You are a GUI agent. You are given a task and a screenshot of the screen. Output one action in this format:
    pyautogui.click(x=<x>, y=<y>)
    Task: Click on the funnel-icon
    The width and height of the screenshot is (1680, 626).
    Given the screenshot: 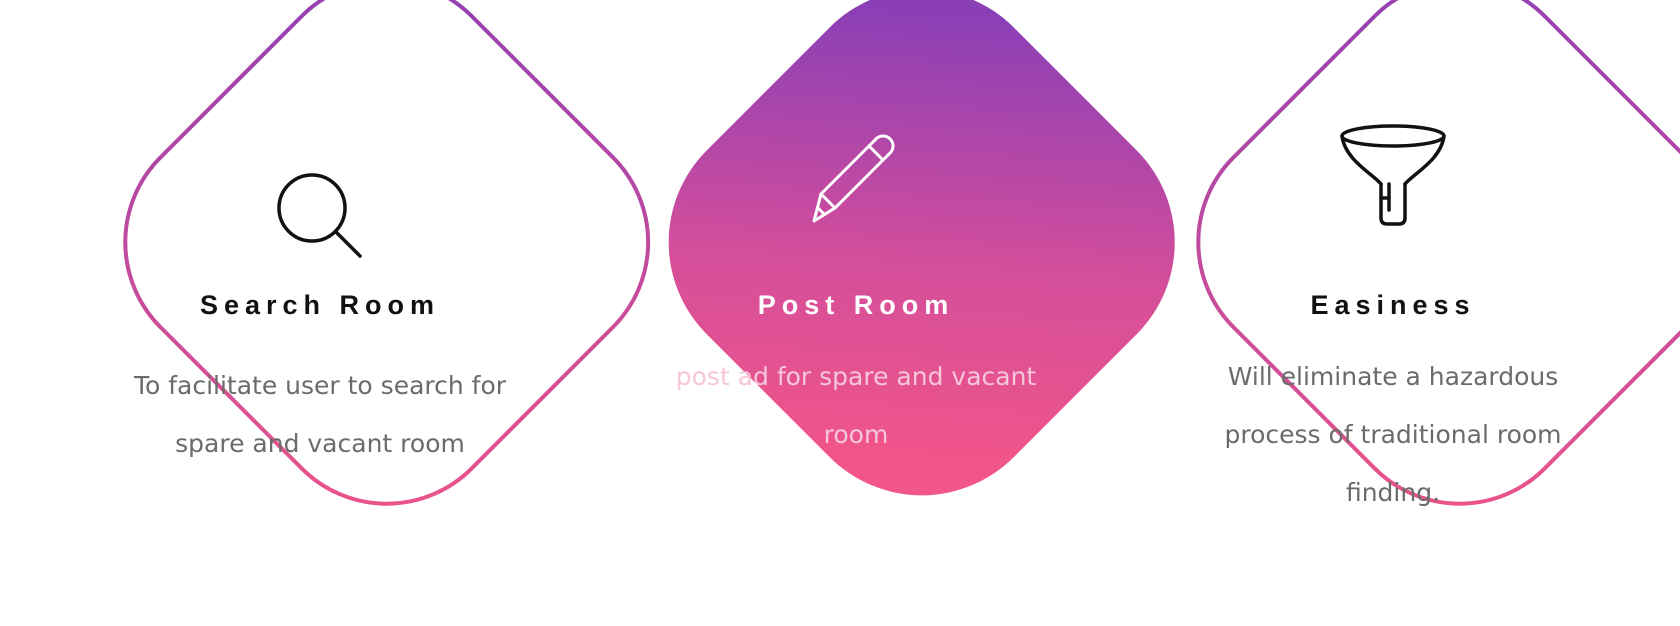 What is the action you would take?
    pyautogui.click(x=1393, y=175)
    